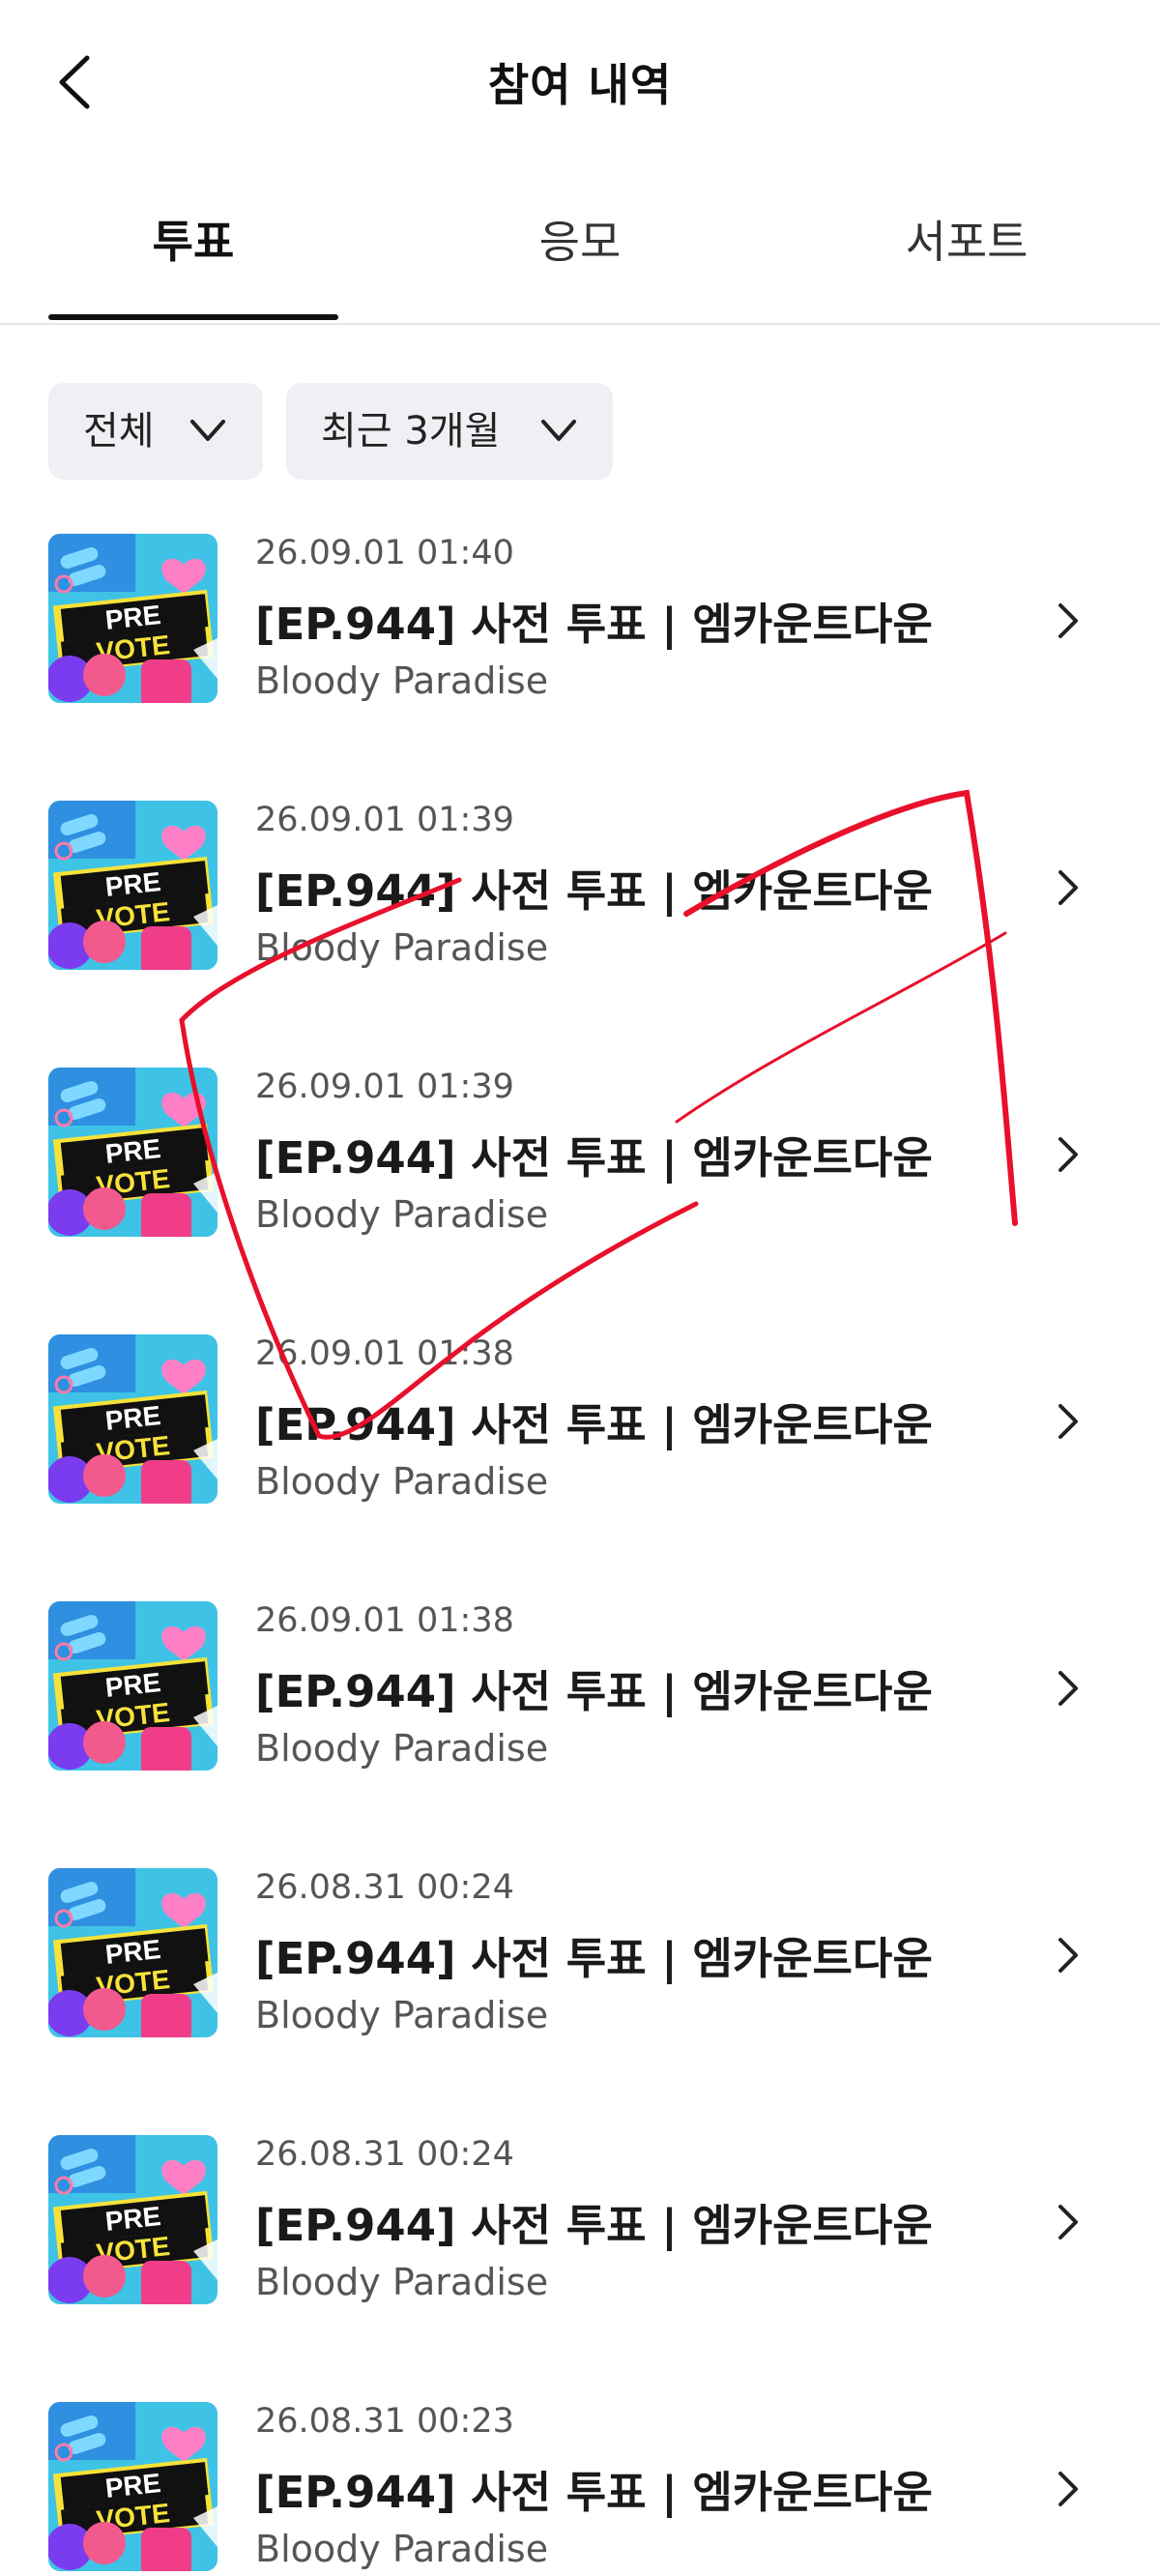 The image size is (1160, 2576). I want to click on header: 참여 내역, so click(580, 84).